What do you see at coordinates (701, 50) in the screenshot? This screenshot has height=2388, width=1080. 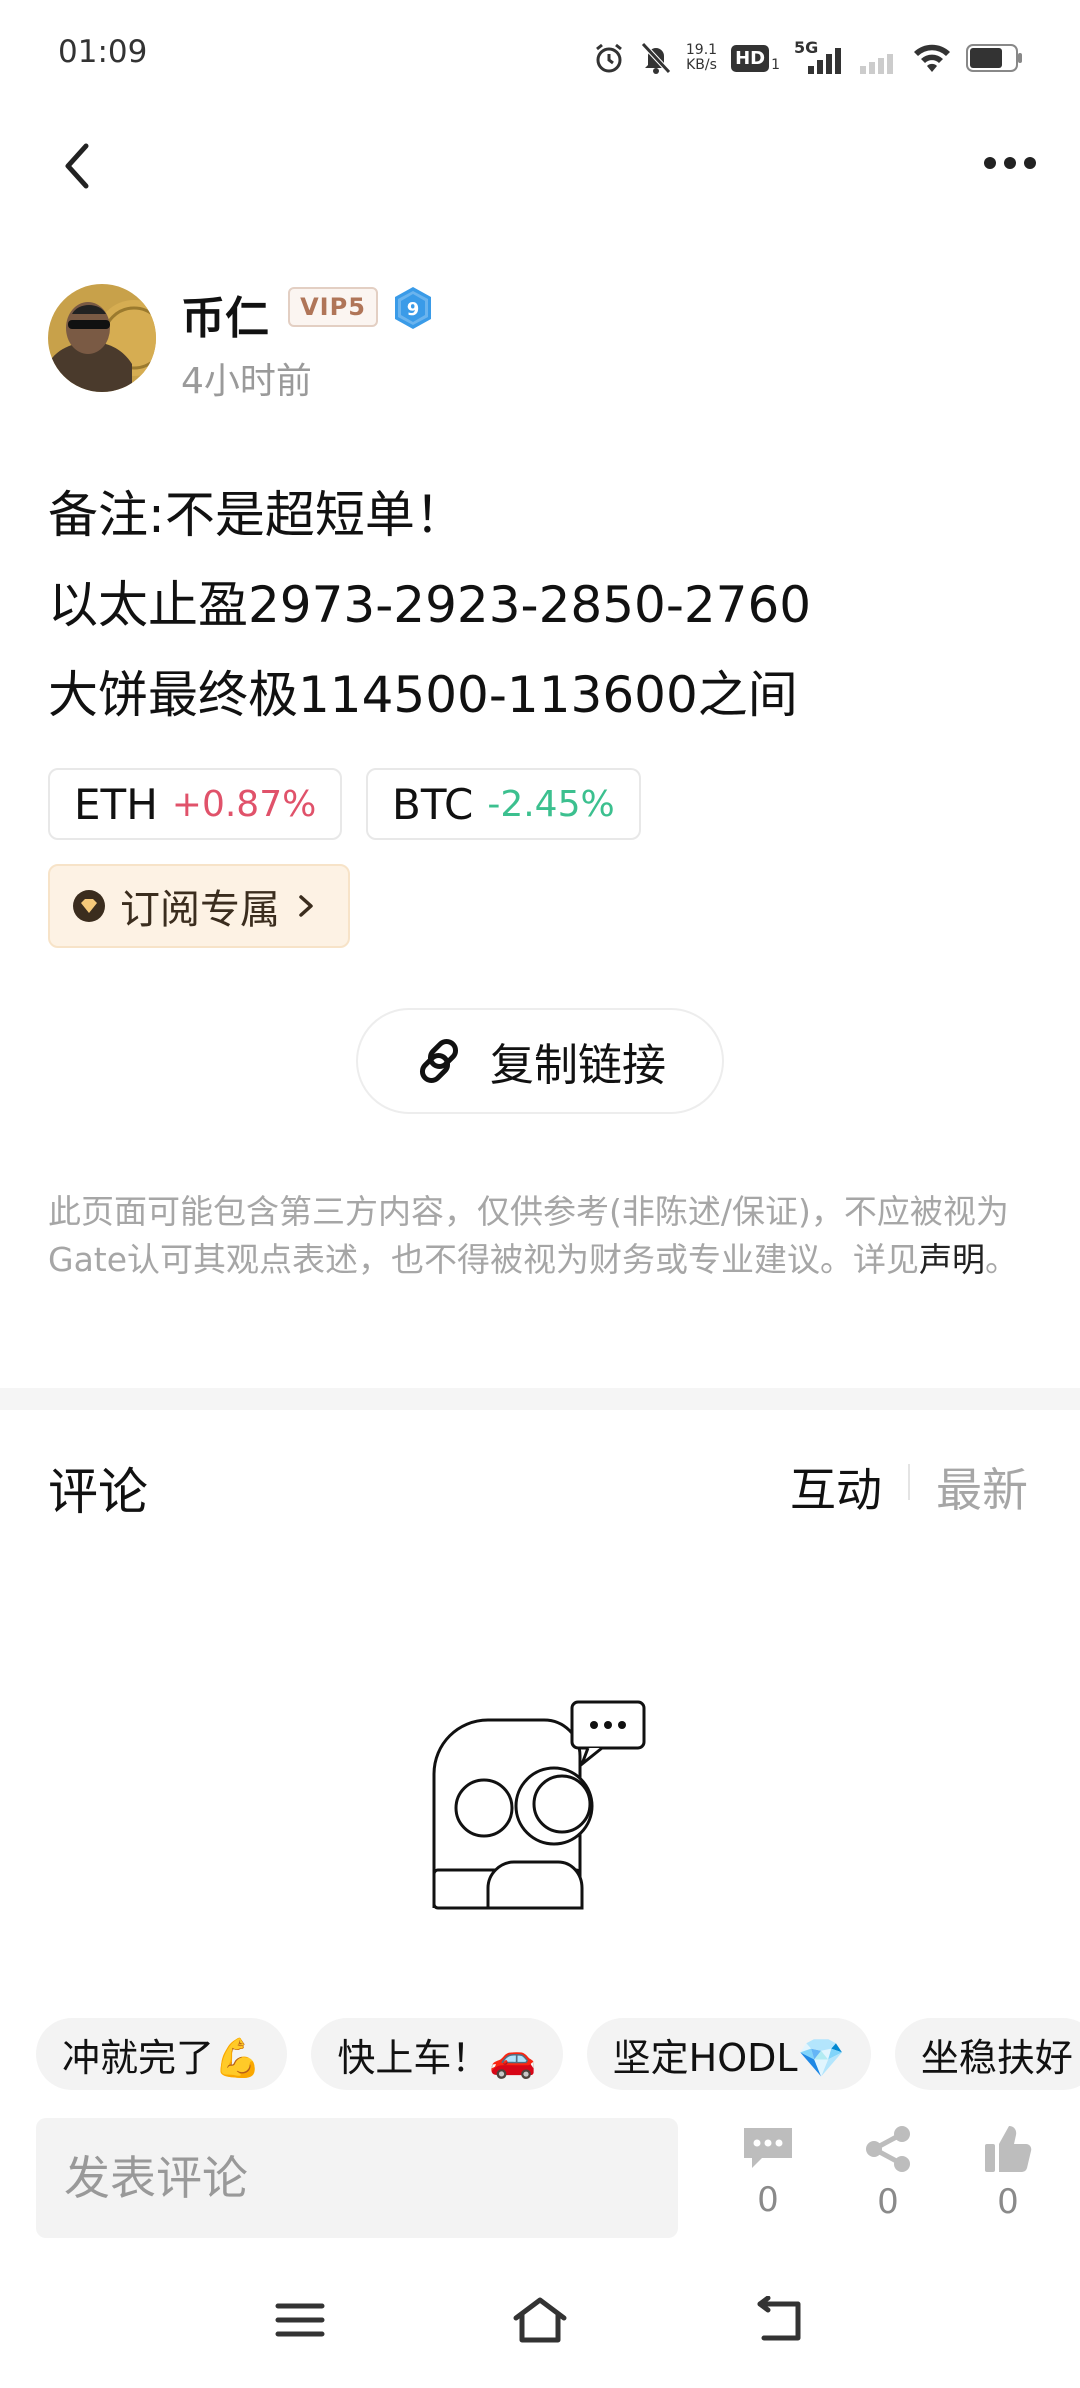 I see `net-speed-value: 19.1` at bounding box center [701, 50].